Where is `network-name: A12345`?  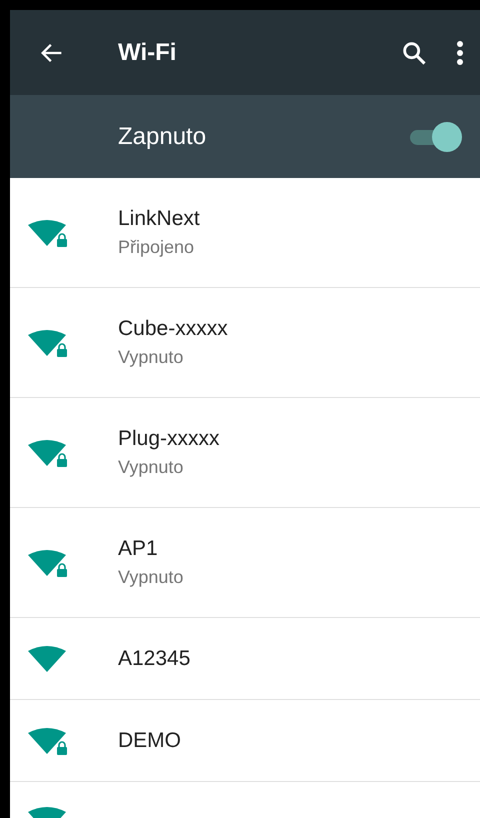
network-name: A12345 is located at coordinates (154, 658).